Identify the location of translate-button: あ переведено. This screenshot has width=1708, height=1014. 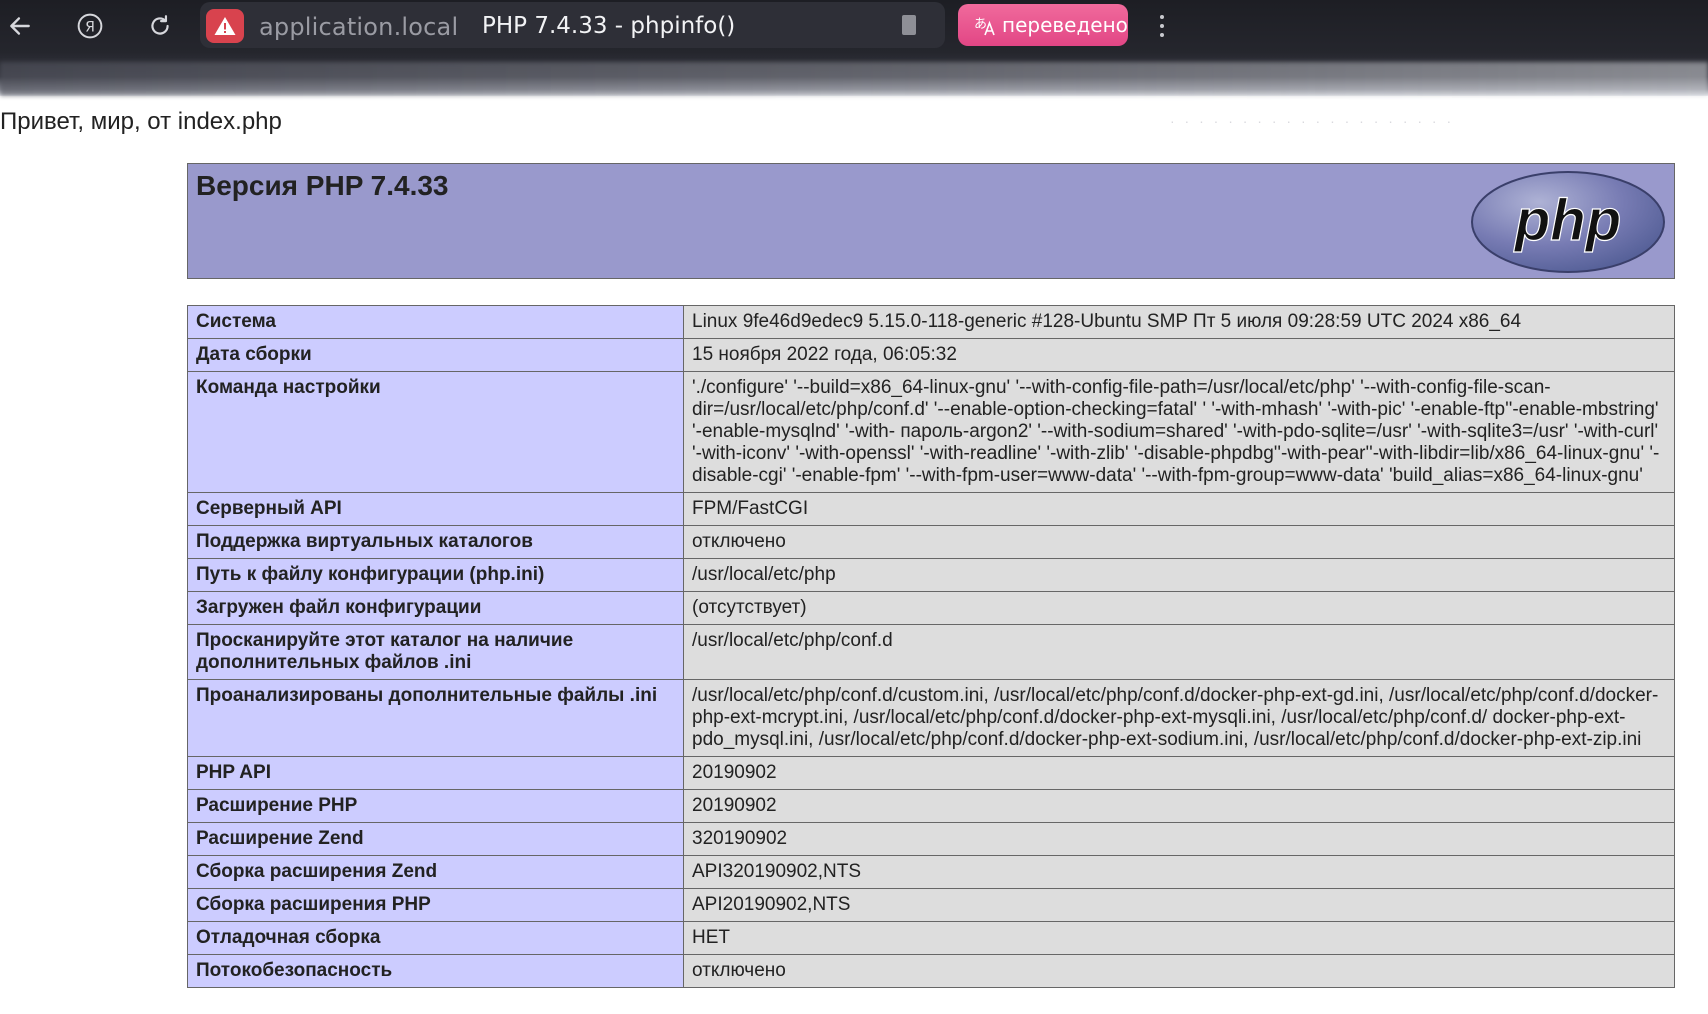
(1043, 25).